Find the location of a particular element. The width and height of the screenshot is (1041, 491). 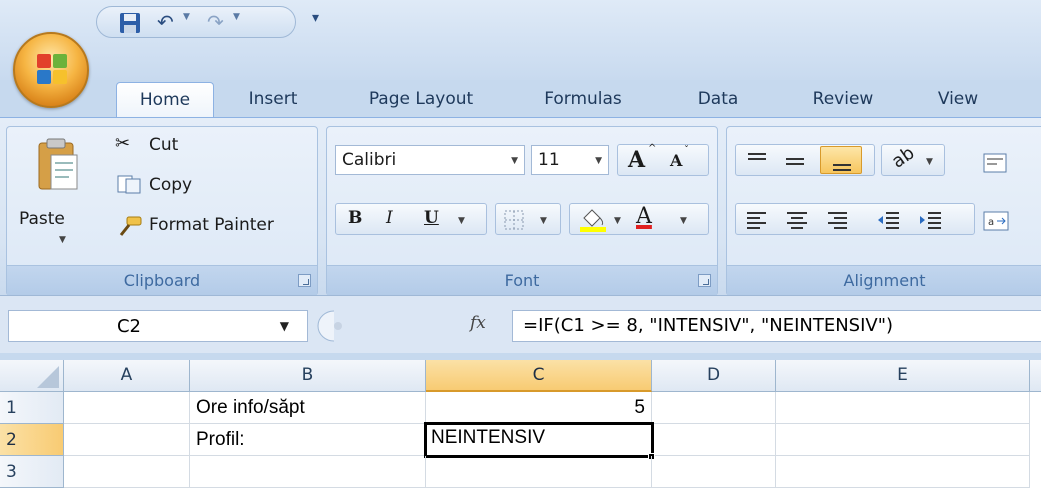

color-buttons: ▼ A ▼ is located at coordinates (639, 219).